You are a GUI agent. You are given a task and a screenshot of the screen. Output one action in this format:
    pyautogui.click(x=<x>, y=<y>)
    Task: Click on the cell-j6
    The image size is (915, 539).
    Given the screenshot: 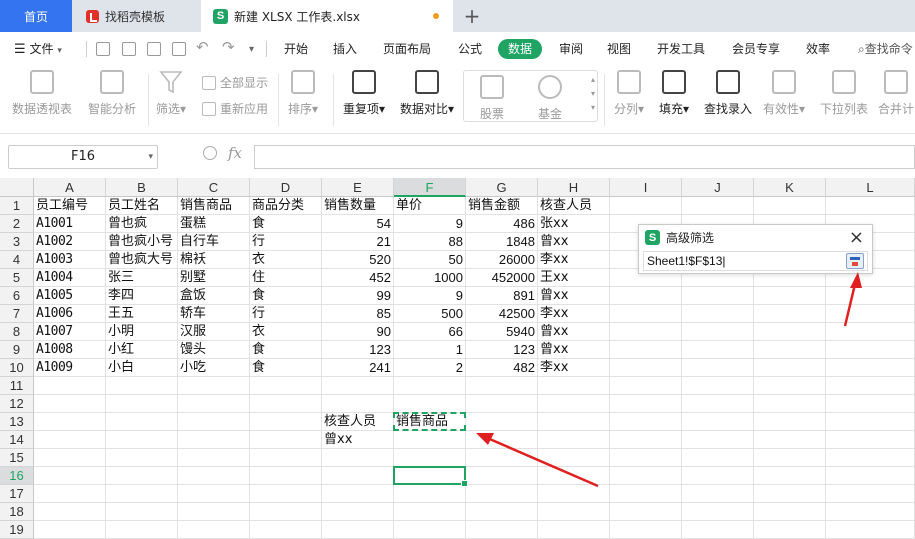 What is the action you would take?
    pyautogui.click(x=718, y=296)
    